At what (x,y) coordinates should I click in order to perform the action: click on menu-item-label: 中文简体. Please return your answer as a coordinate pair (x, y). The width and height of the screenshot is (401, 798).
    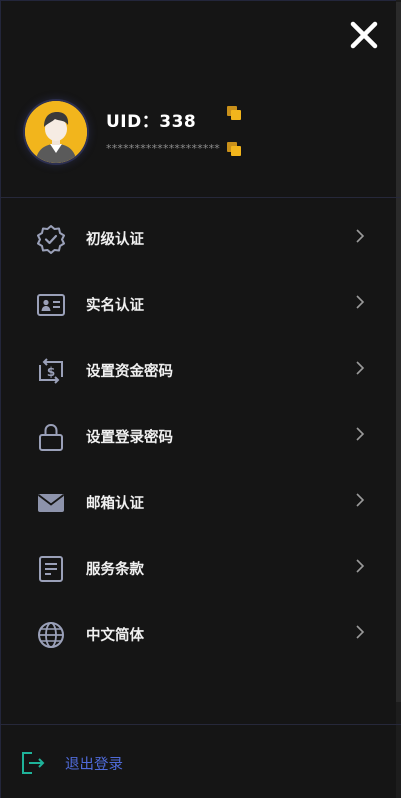
    Looking at the image, I should click on (115, 636).